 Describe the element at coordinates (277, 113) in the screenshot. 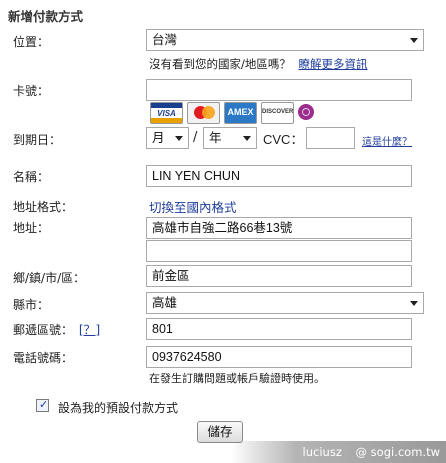

I see `discover-icon: DISCOVER` at that location.